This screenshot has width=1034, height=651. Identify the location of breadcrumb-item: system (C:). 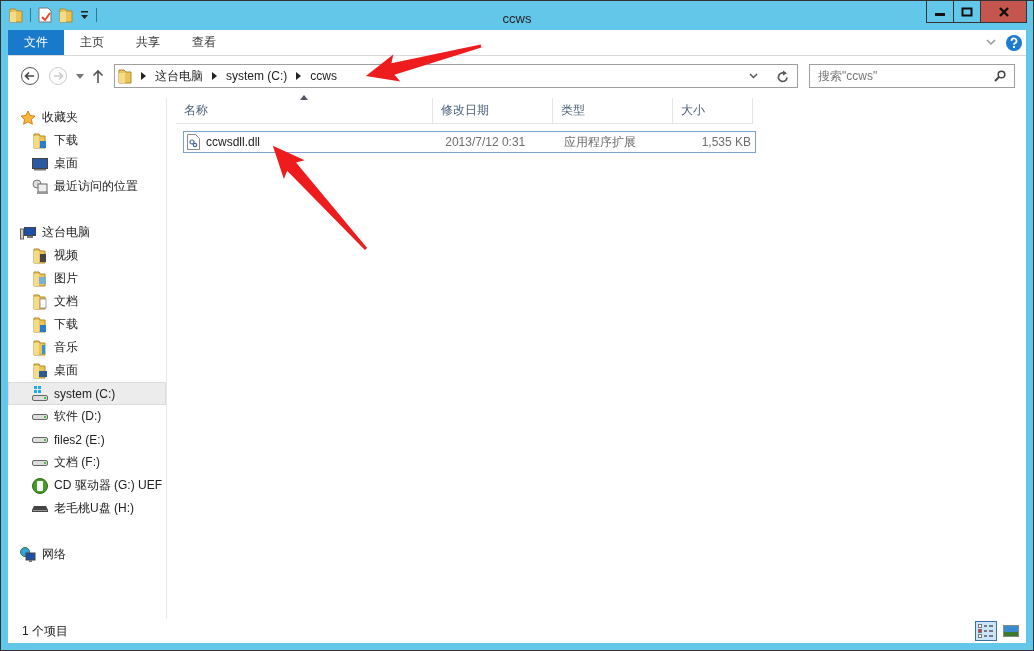
(257, 76).